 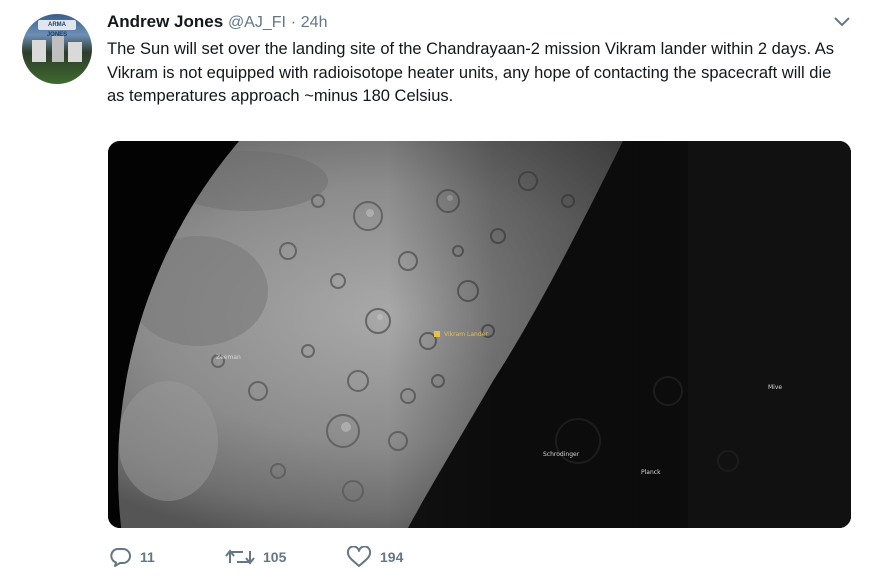 What do you see at coordinates (466, 334) in the screenshot?
I see `landing-site-label: Vikram Lander` at bounding box center [466, 334].